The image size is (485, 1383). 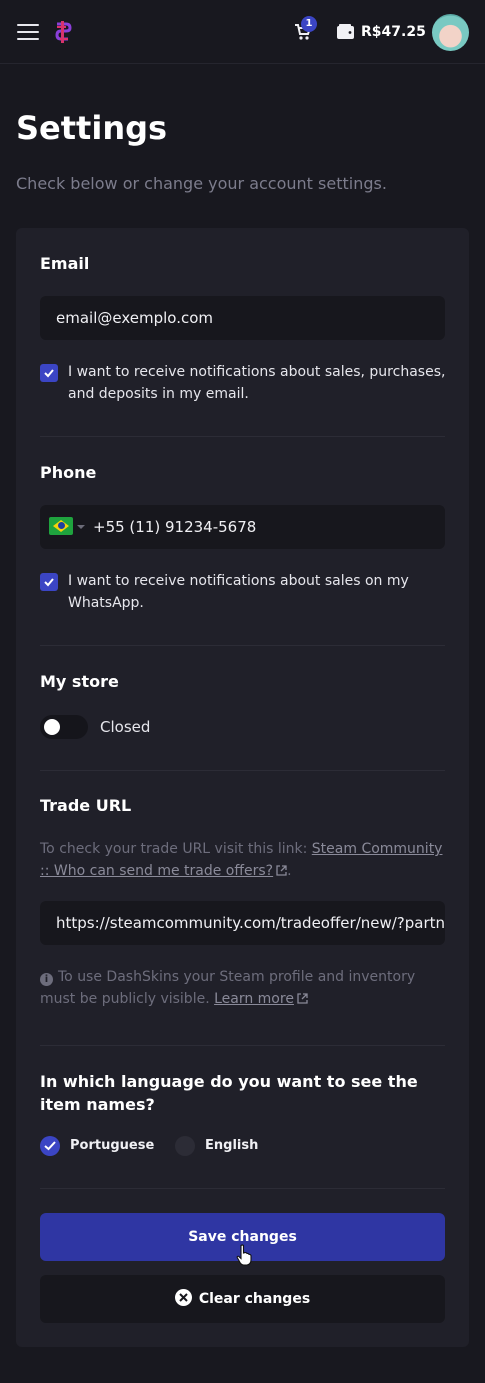 I want to click on chevron-down-icon, so click(x=81, y=527).